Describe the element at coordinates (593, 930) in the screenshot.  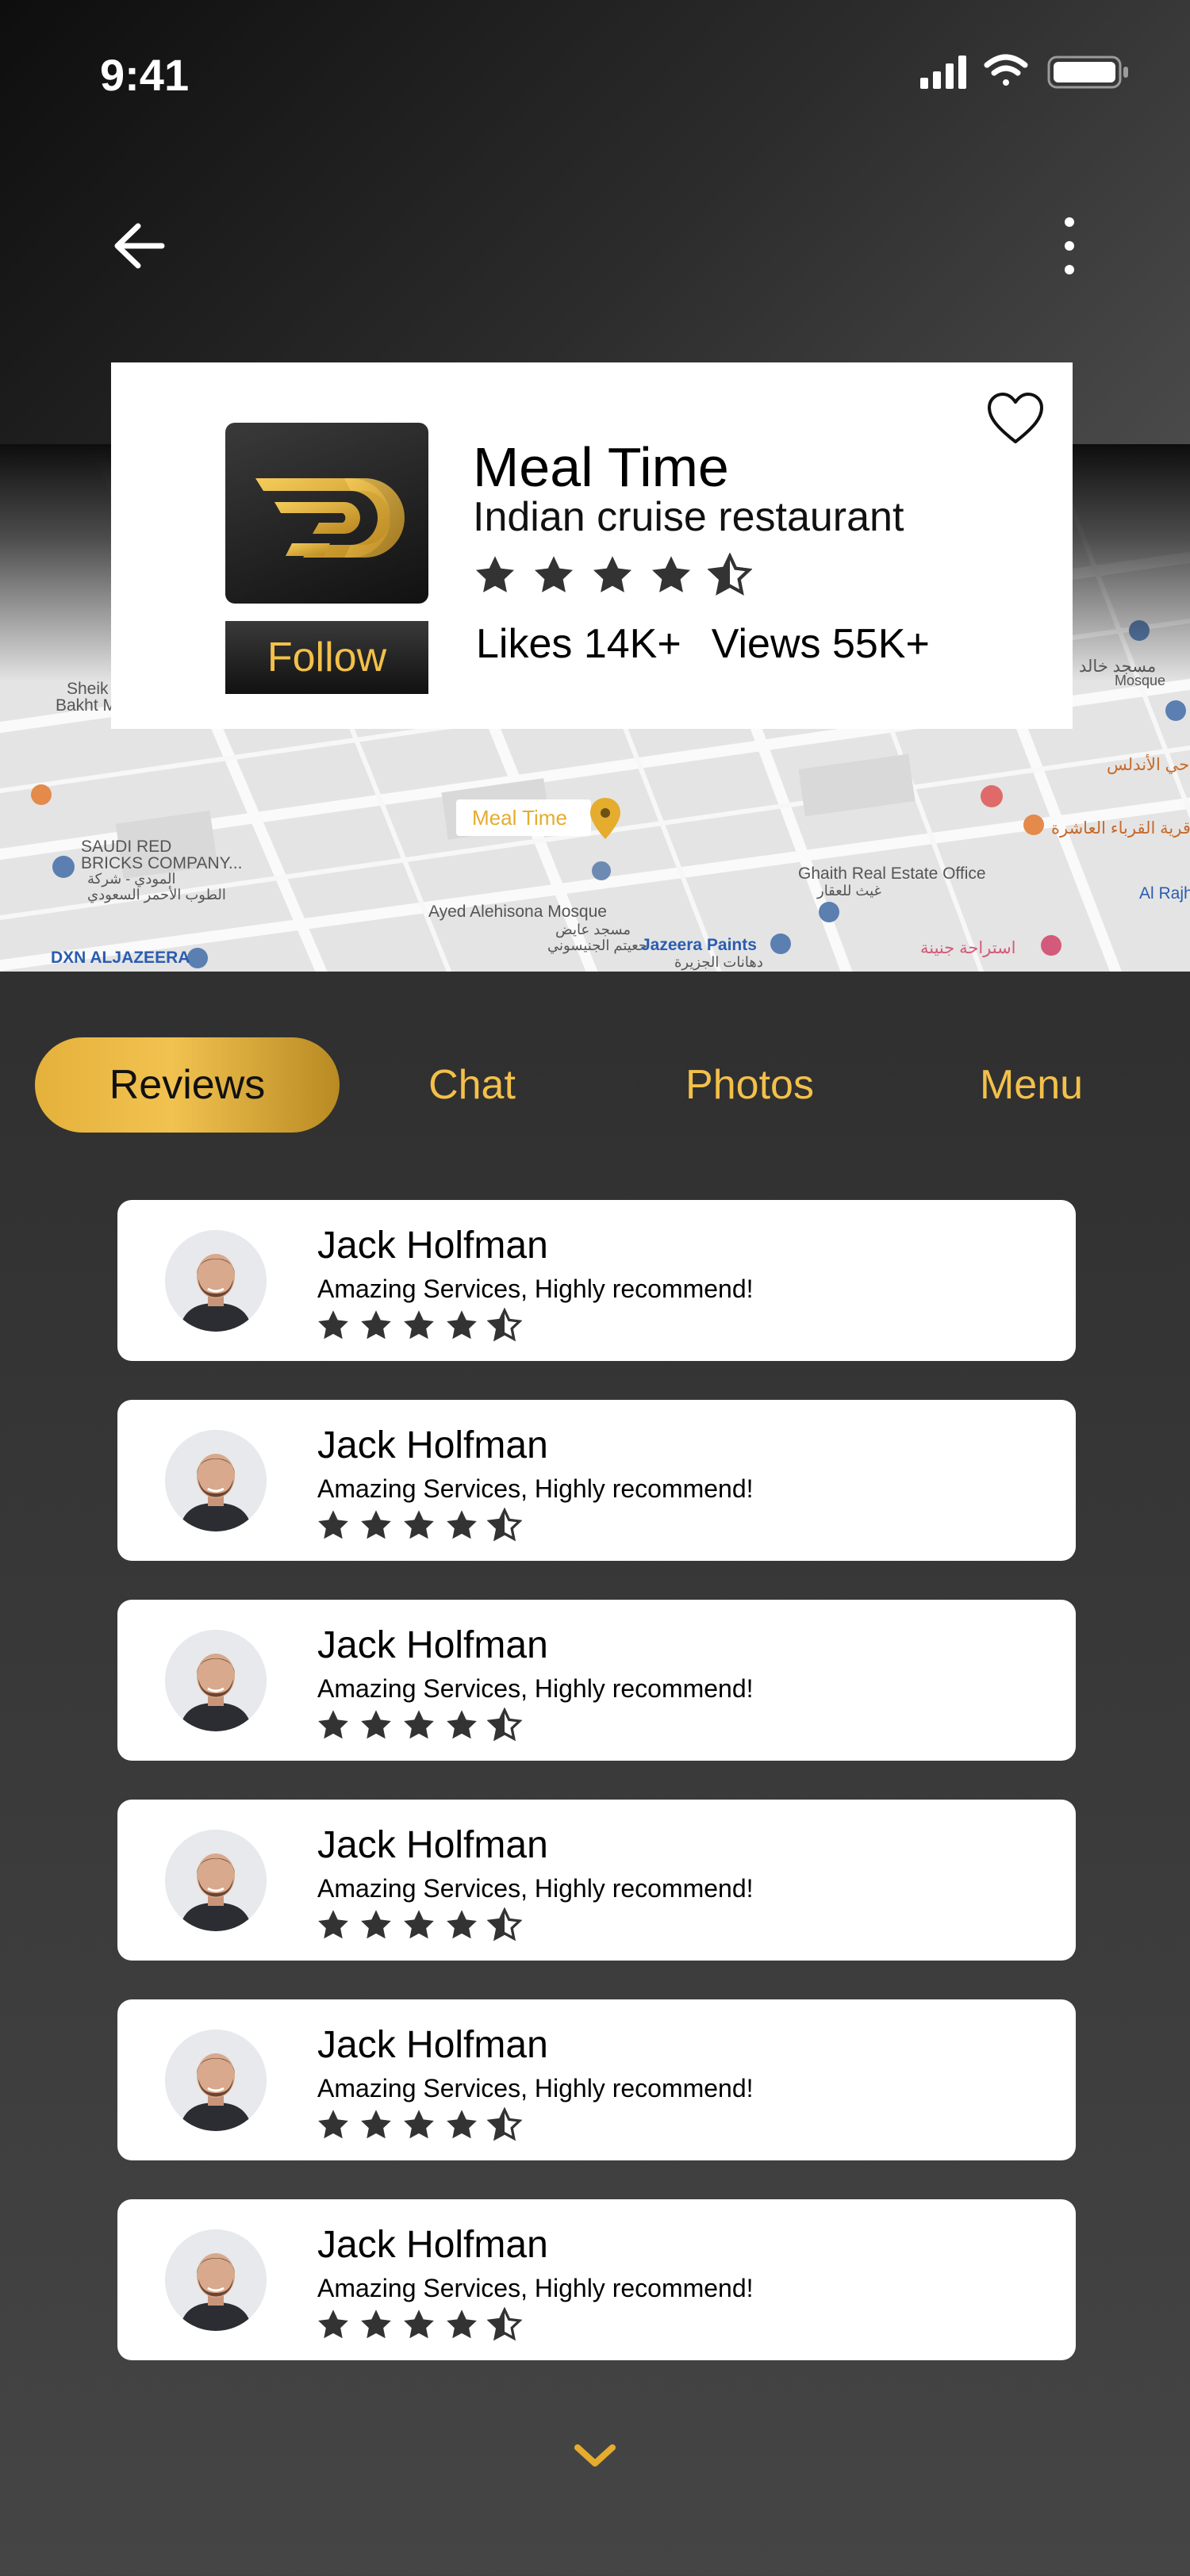
I see `map-label: مسجد عايض` at that location.